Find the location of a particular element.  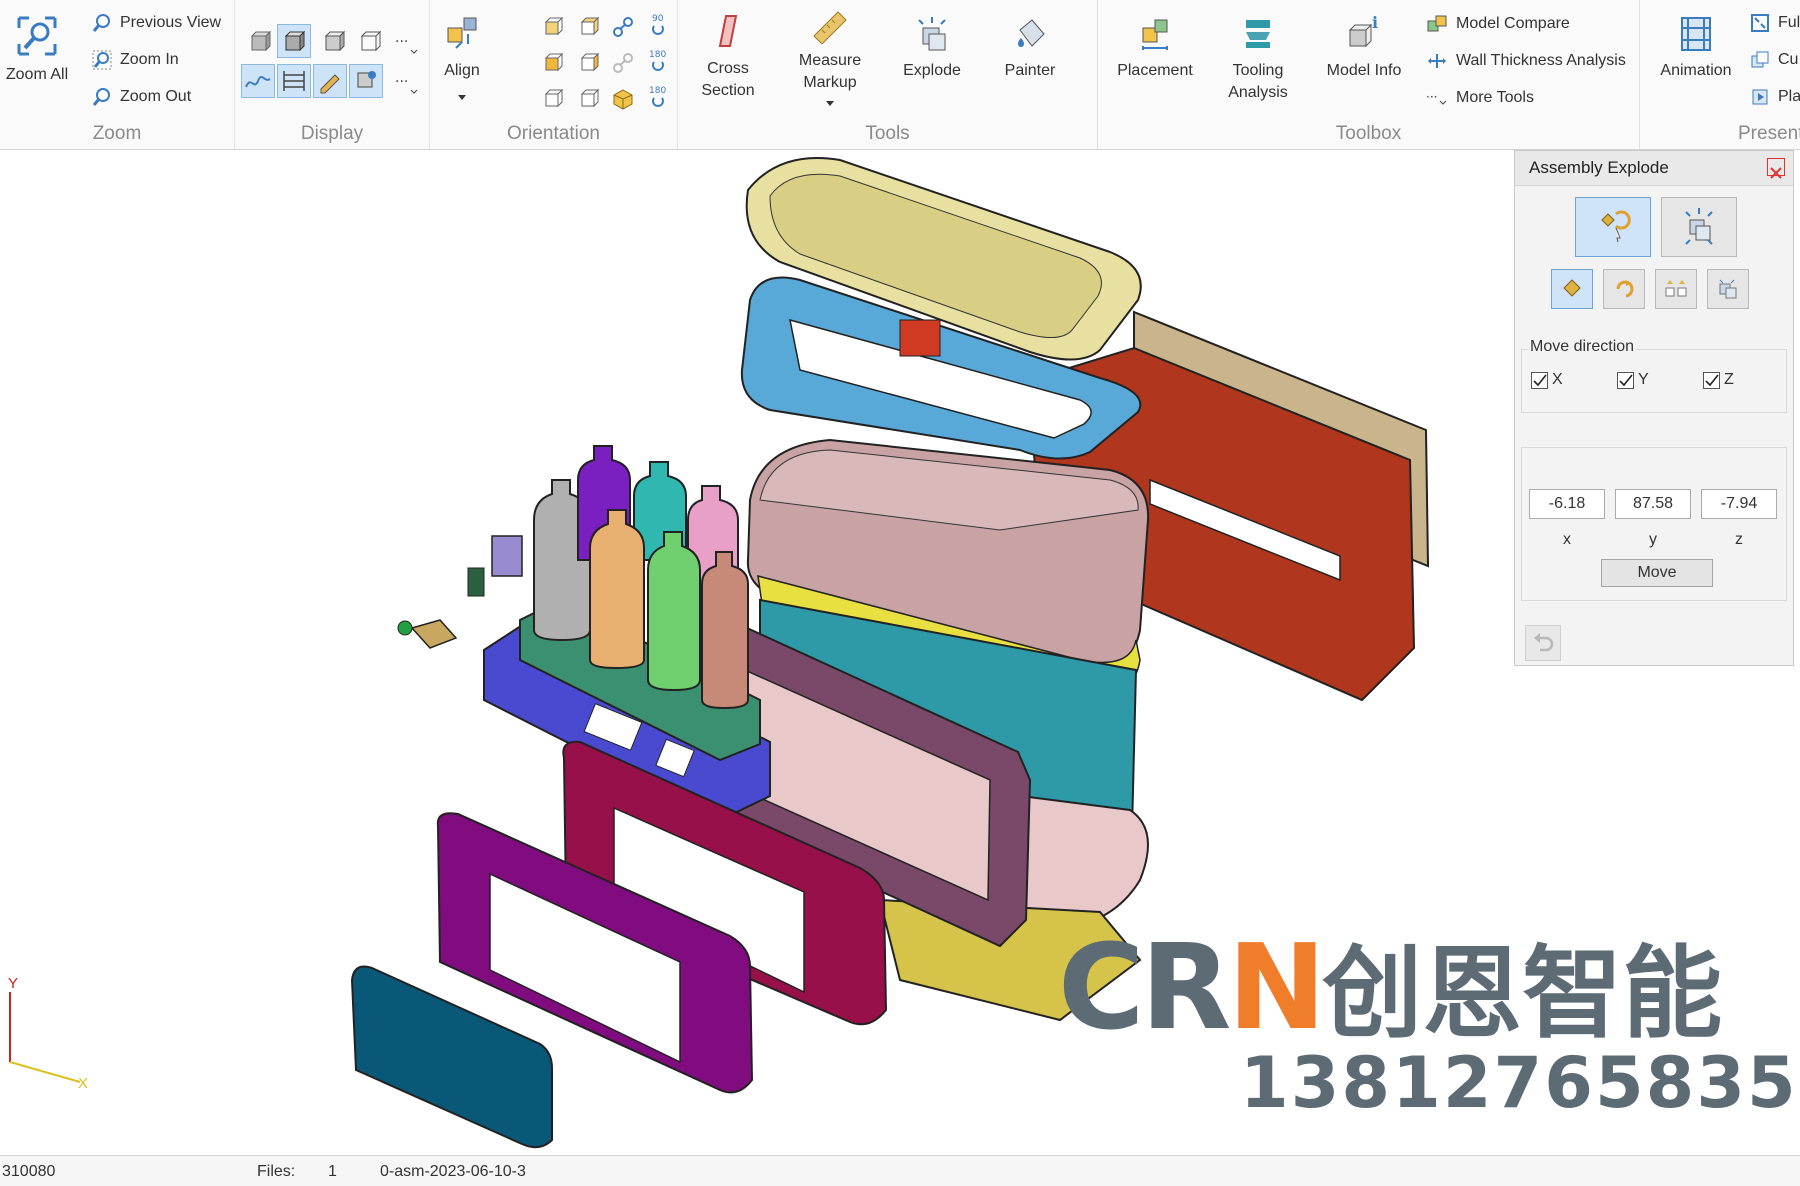

bottle-orange is located at coordinates (617, 589).